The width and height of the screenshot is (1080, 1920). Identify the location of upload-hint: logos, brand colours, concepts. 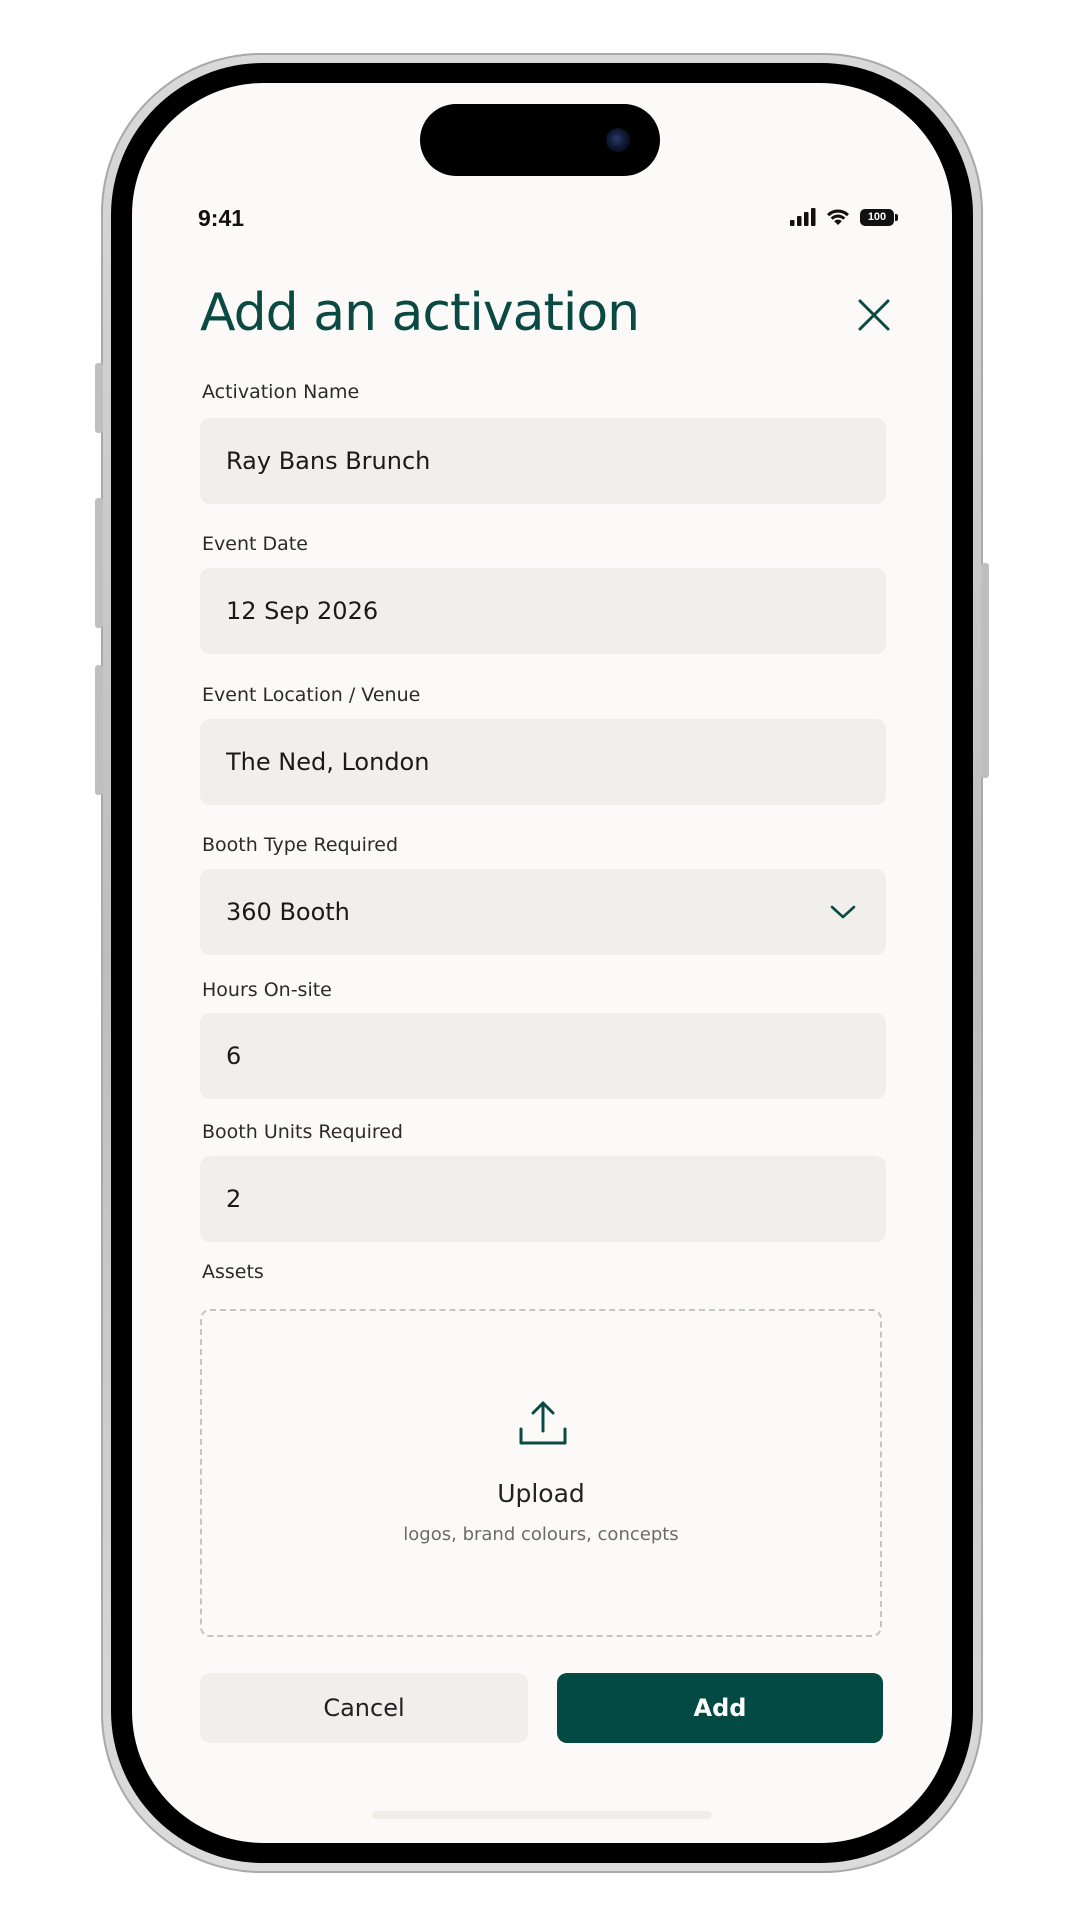
(541, 1534).